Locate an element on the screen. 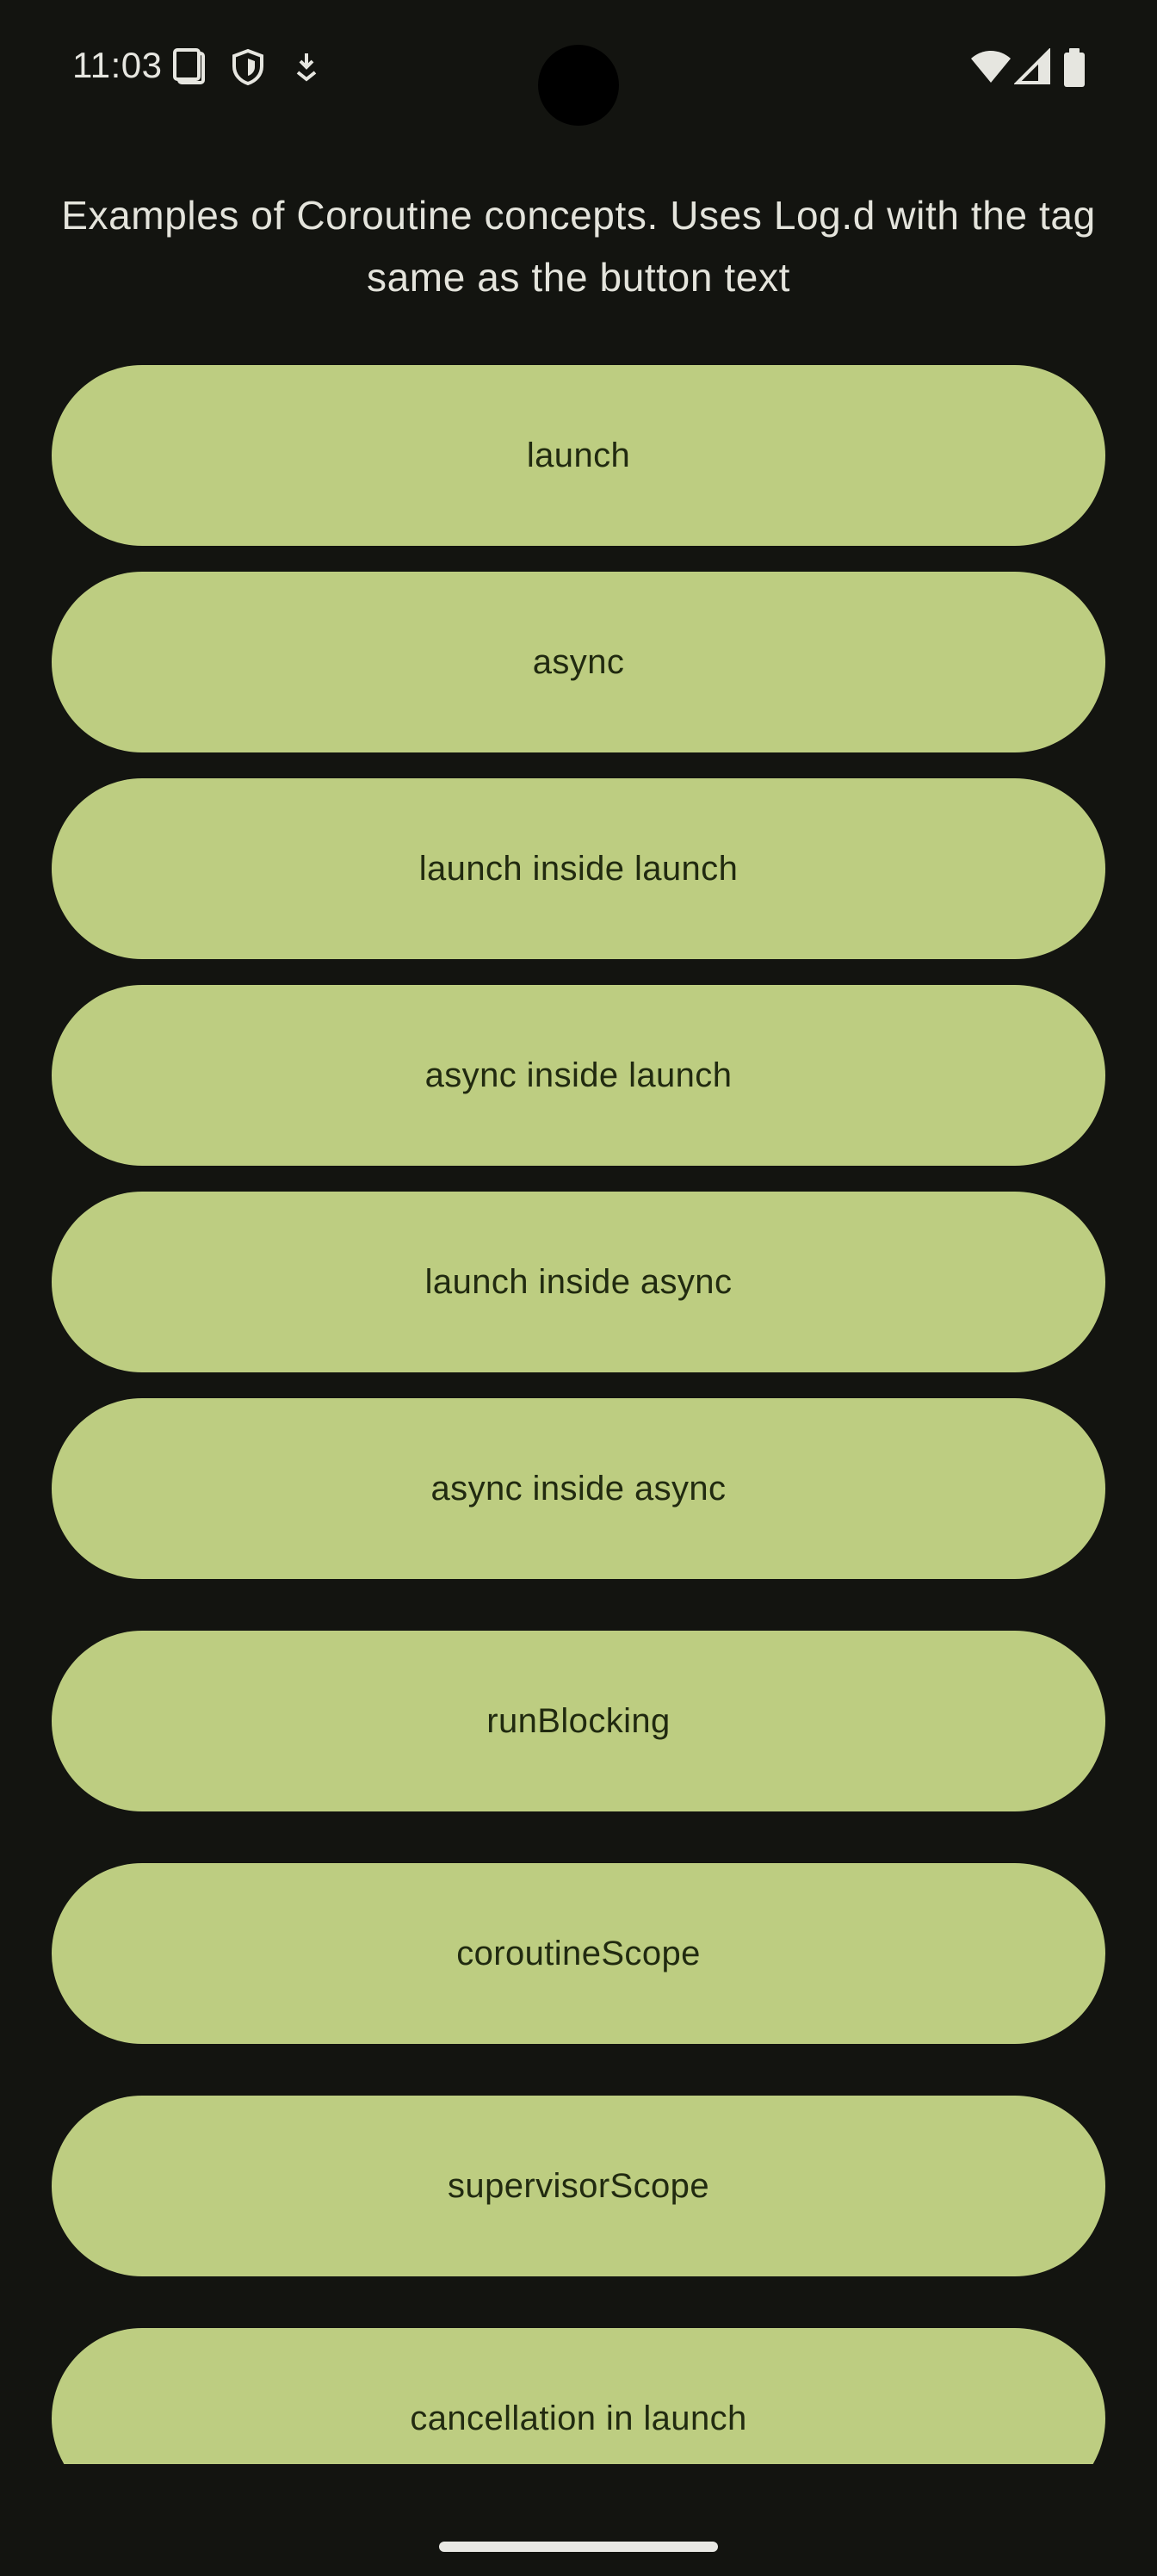  button-label: coroutineScope is located at coordinates (579, 1953).